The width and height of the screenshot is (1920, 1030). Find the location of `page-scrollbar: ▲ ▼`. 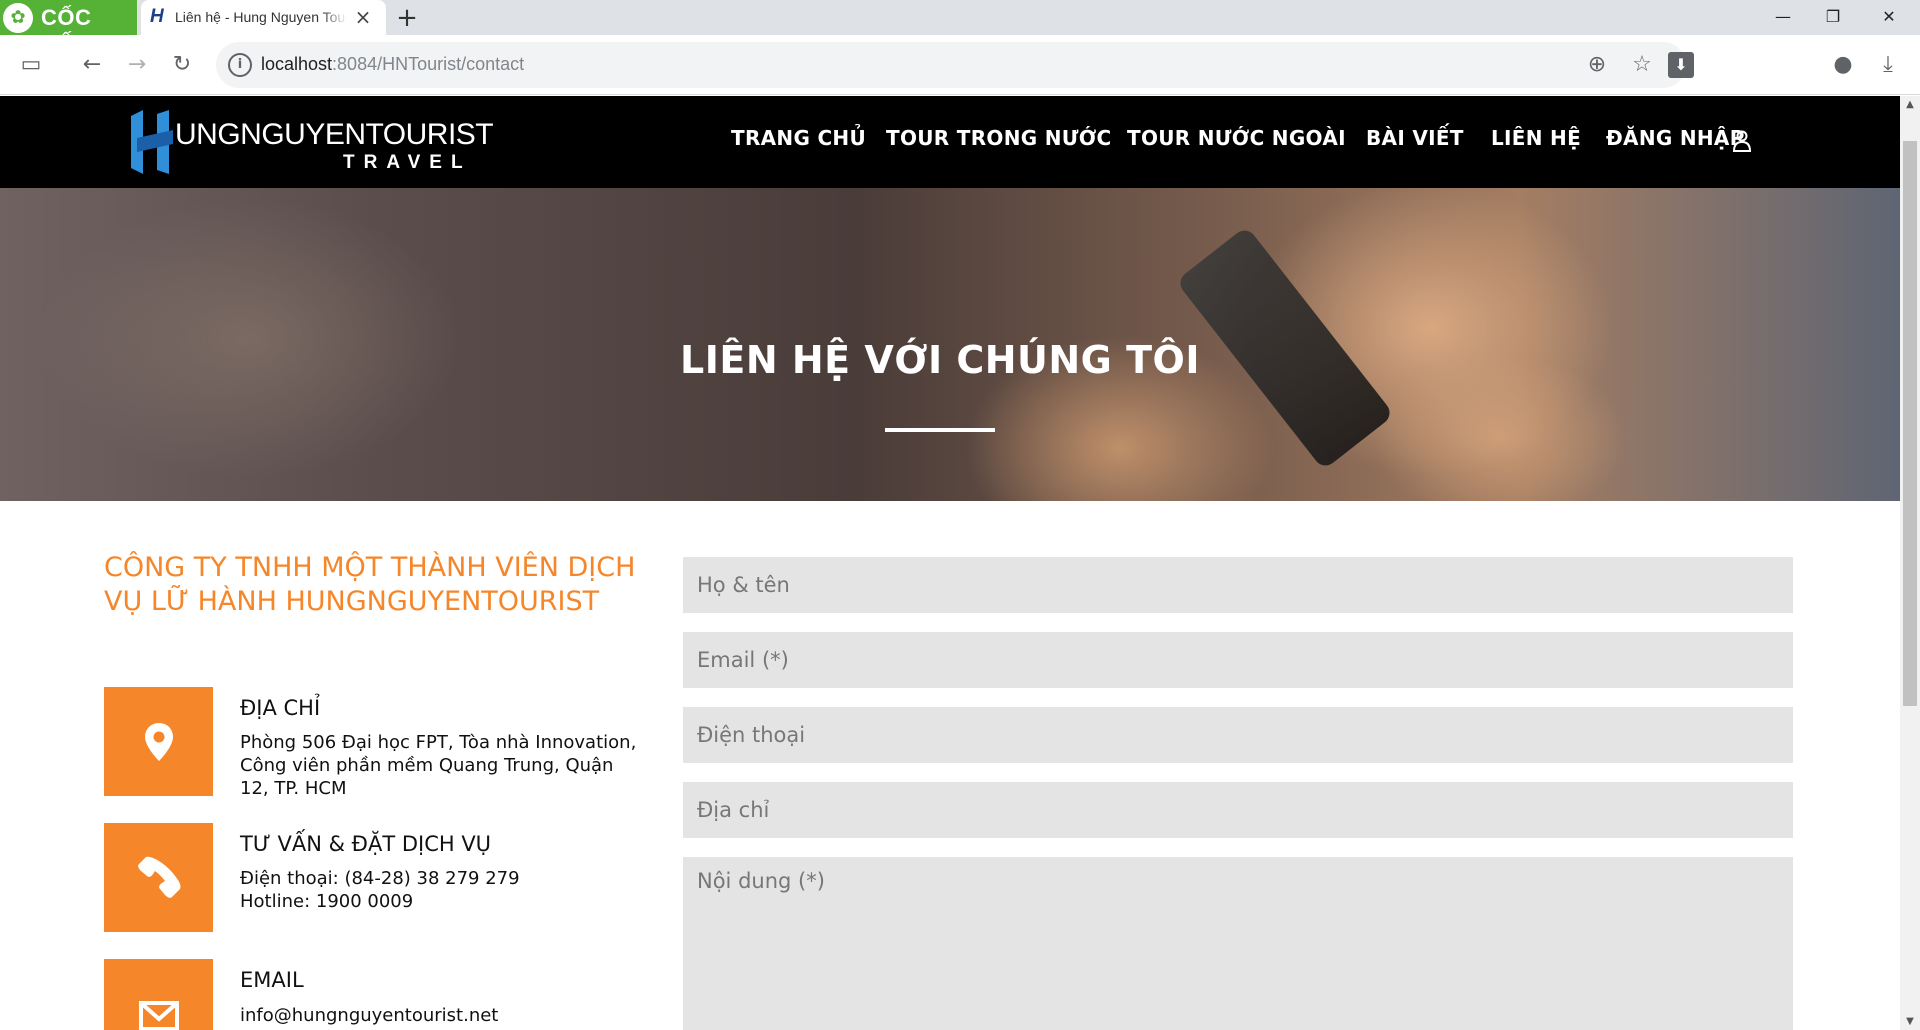

page-scrollbar: ▲ ▼ is located at coordinates (1910, 563).